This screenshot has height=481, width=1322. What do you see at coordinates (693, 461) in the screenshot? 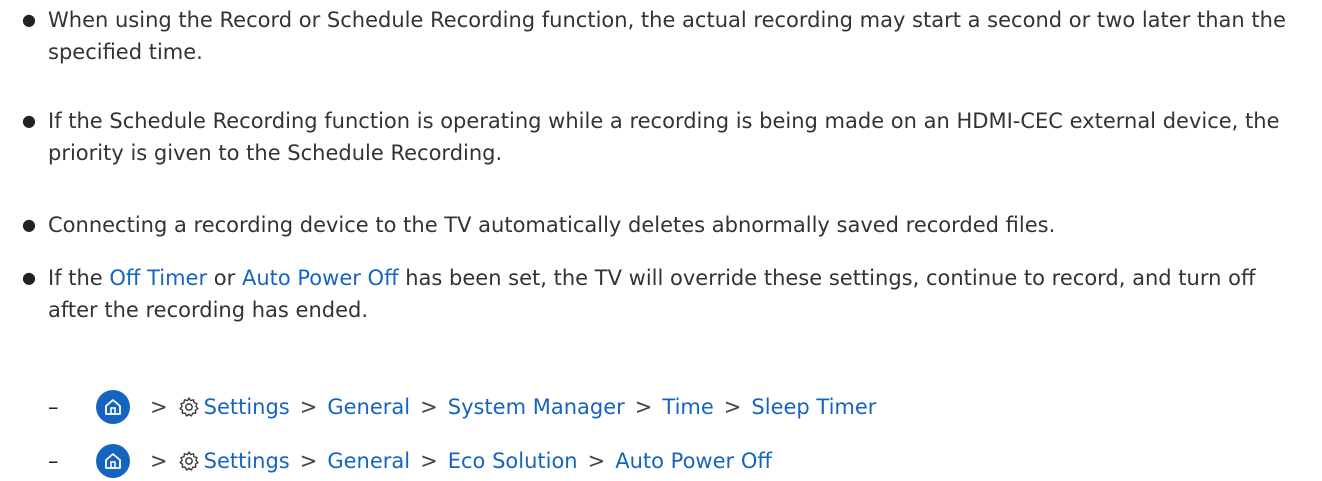
I see `path-item-auto-power-off: Auto Power Off` at bounding box center [693, 461].